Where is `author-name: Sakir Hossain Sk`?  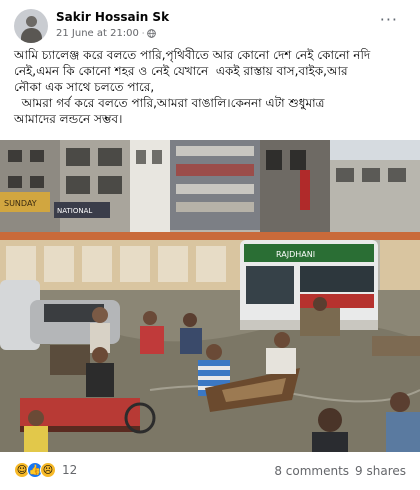
author-name: Sakir Hossain Sk is located at coordinates (112, 17).